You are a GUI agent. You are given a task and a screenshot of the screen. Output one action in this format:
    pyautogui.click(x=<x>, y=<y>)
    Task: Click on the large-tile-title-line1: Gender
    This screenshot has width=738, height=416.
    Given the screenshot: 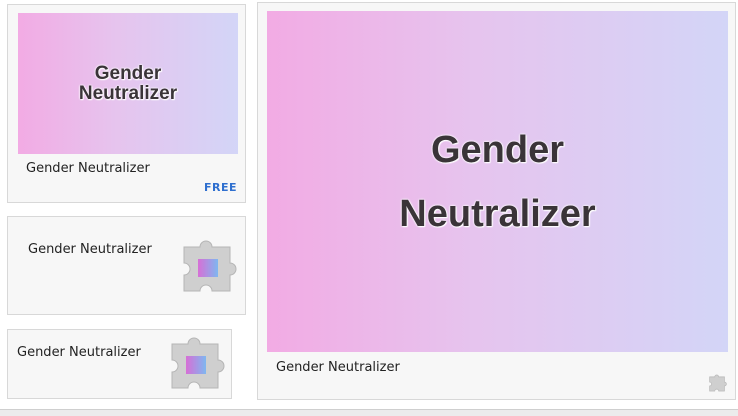 What is the action you would take?
    pyautogui.click(x=128, y=73)
    